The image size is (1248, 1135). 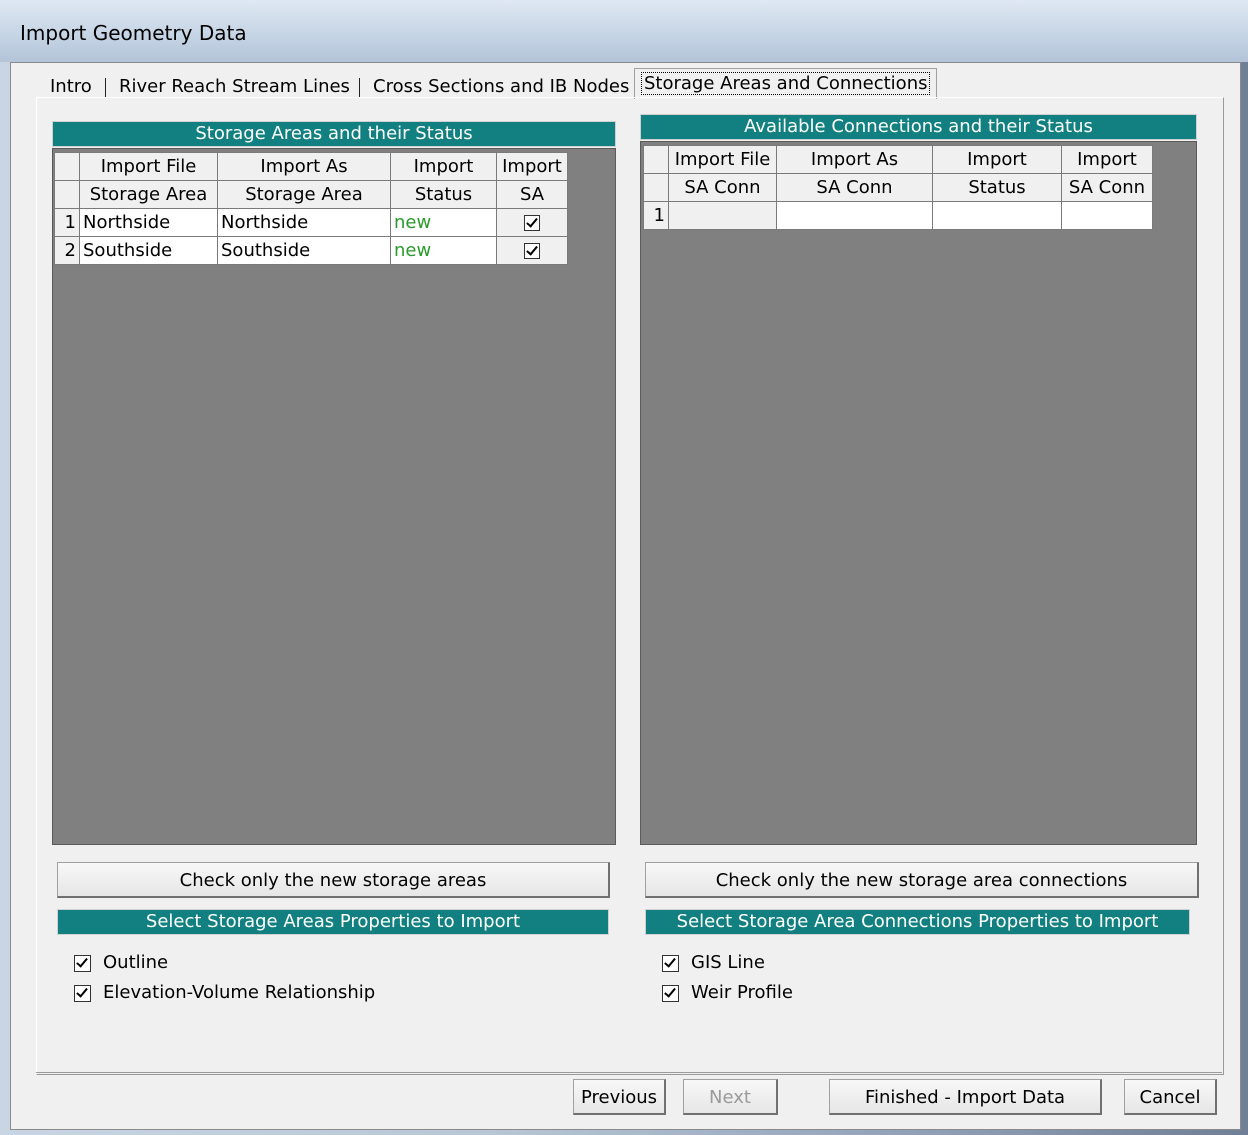 I want to click on import-as-cell: Southside, so click(x=304, y=250).